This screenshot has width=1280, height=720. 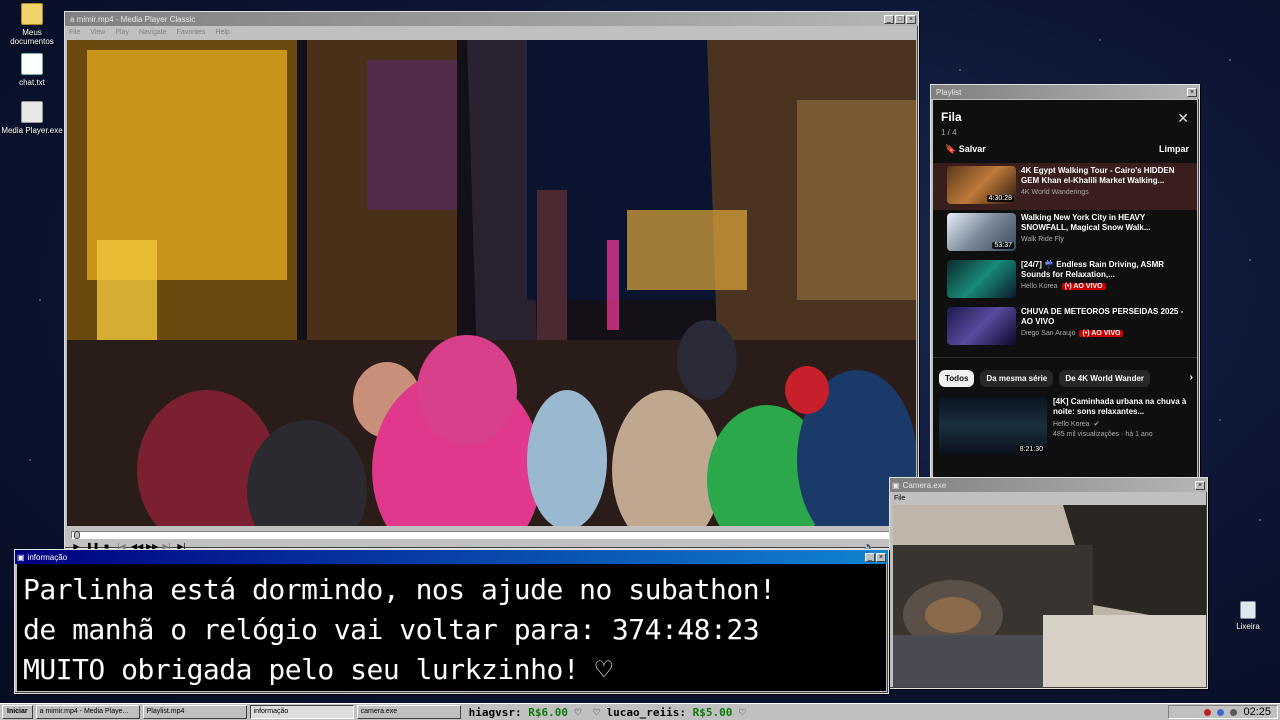 I want to click on taskbar-item-camera: camera.exe, so click(x=408, y=712).